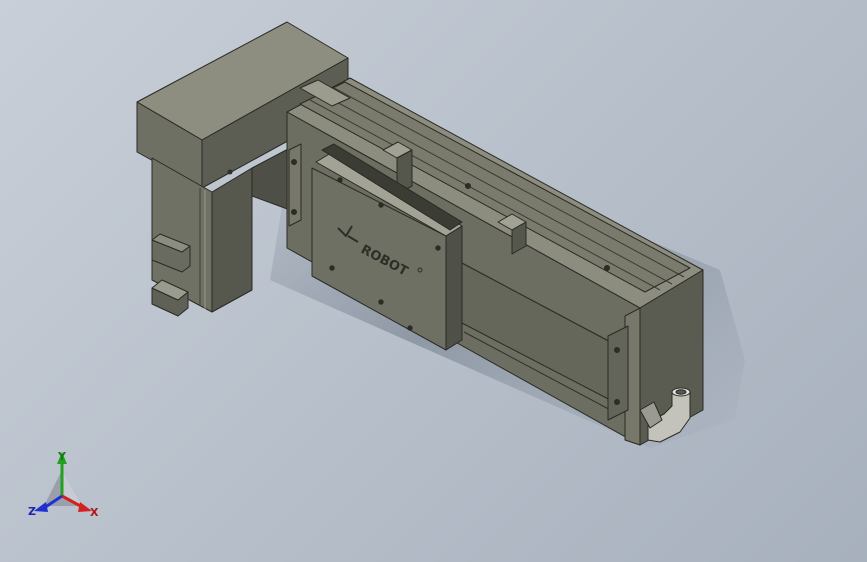  Describe the element at coordinates (32, 511) in the screenshot. I see `triad-label-z: Z` at that location.